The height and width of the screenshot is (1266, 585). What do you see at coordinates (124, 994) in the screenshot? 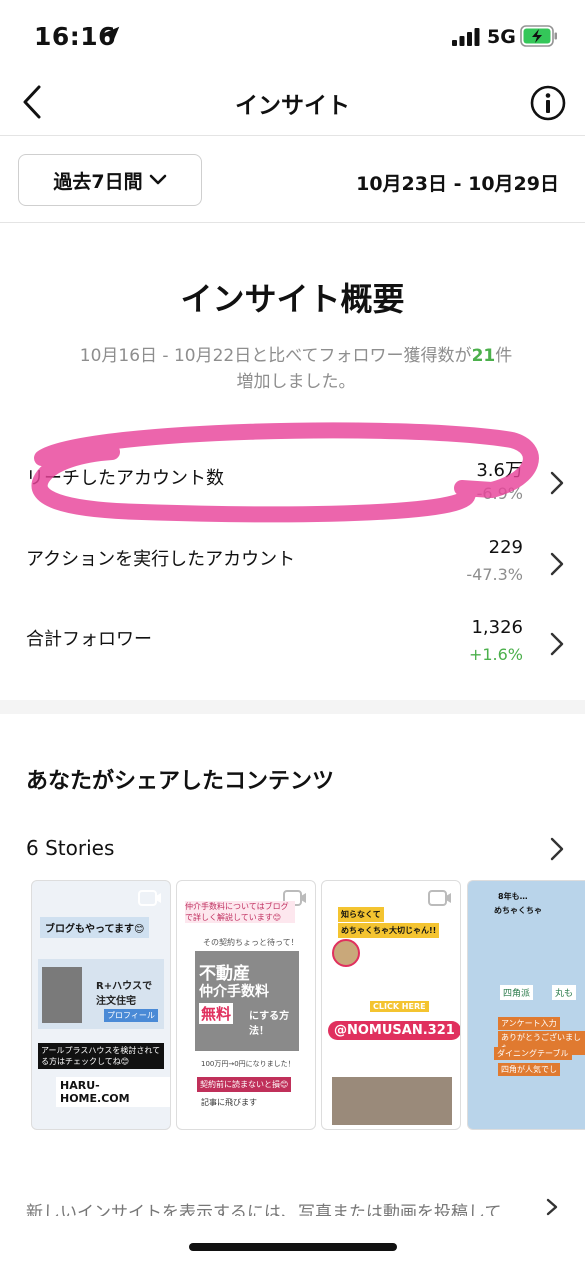
I see `story-text: R+ハウスで注文住宅` at bounding box center [124, 994].